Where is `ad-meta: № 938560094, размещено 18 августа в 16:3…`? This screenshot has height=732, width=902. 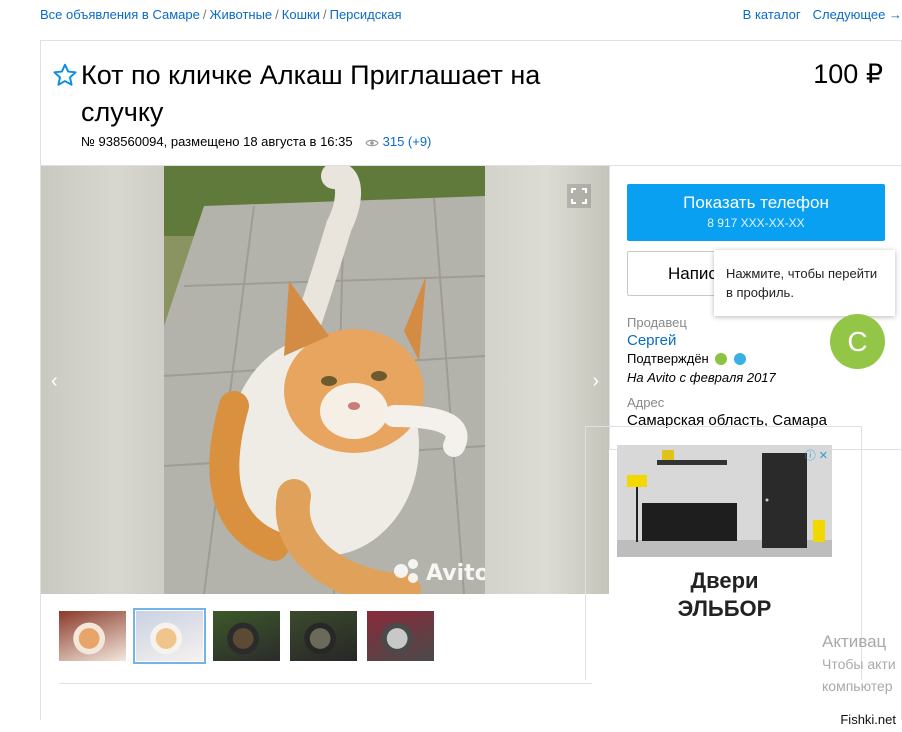 ad-meta: № 938560094, размещено 18 августа в 16:3… is located at coordinates (256, 141).